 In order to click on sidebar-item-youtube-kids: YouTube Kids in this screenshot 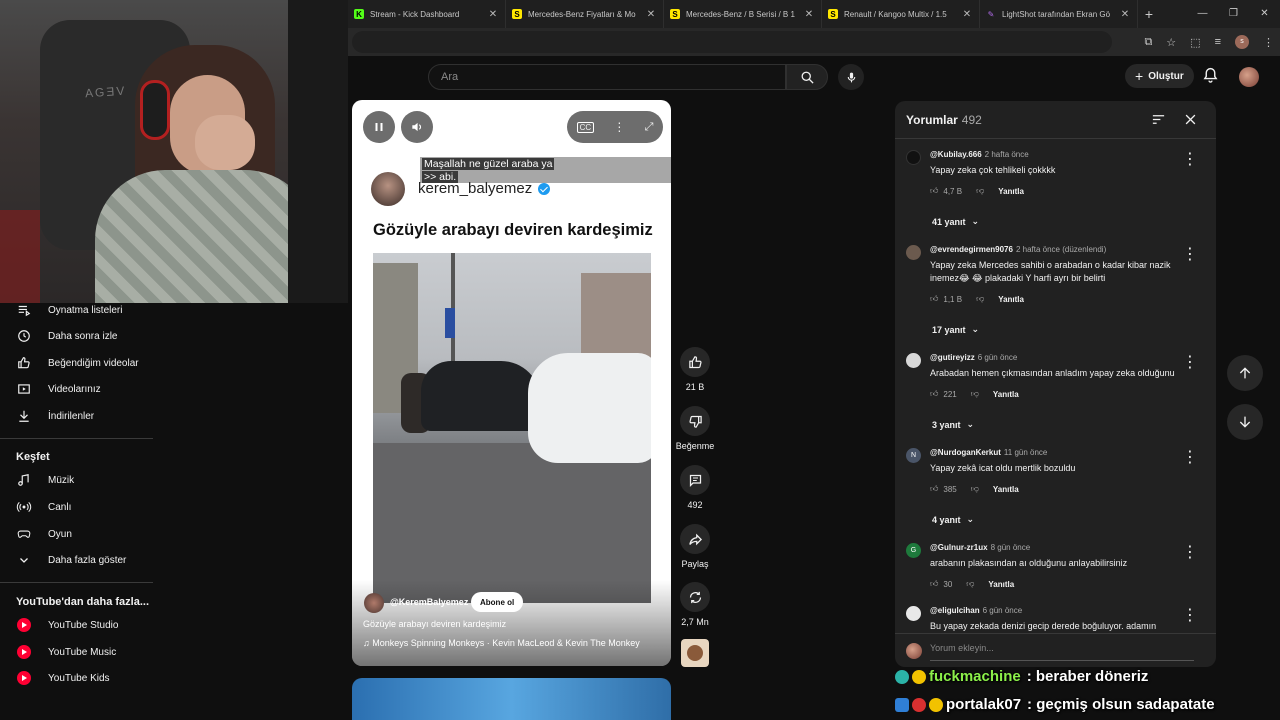, I will do `click(63, 678)`.